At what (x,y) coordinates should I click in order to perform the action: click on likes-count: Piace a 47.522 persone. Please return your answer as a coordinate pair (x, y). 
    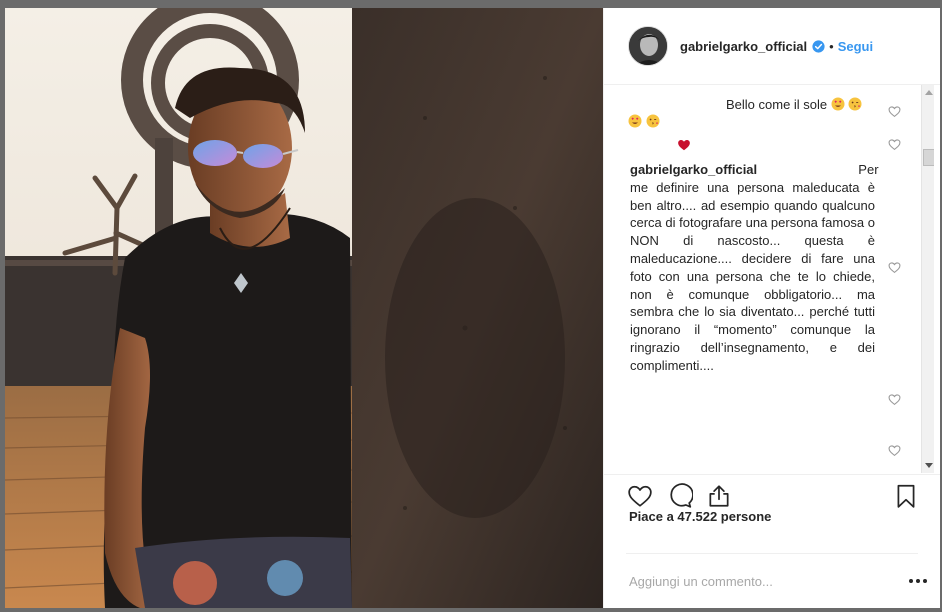
    Looking at the image, I should click on (700, 516).